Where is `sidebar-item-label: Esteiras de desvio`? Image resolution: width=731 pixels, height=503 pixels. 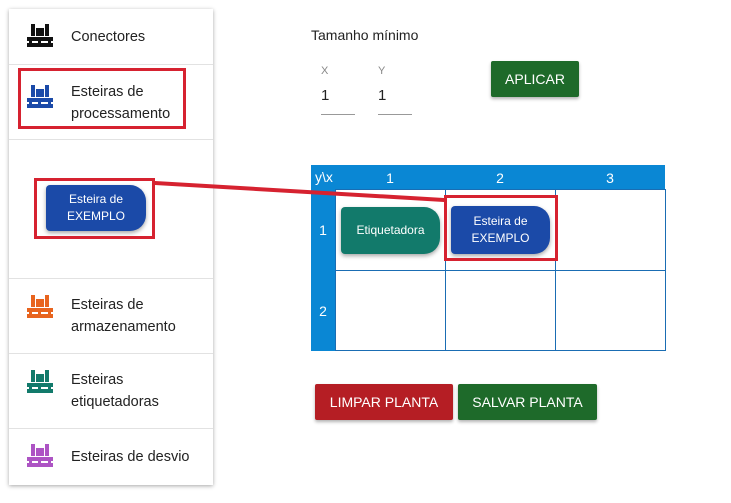
sidebar-item-label: Esteiras de desvio is located at coordinates (130, 457).